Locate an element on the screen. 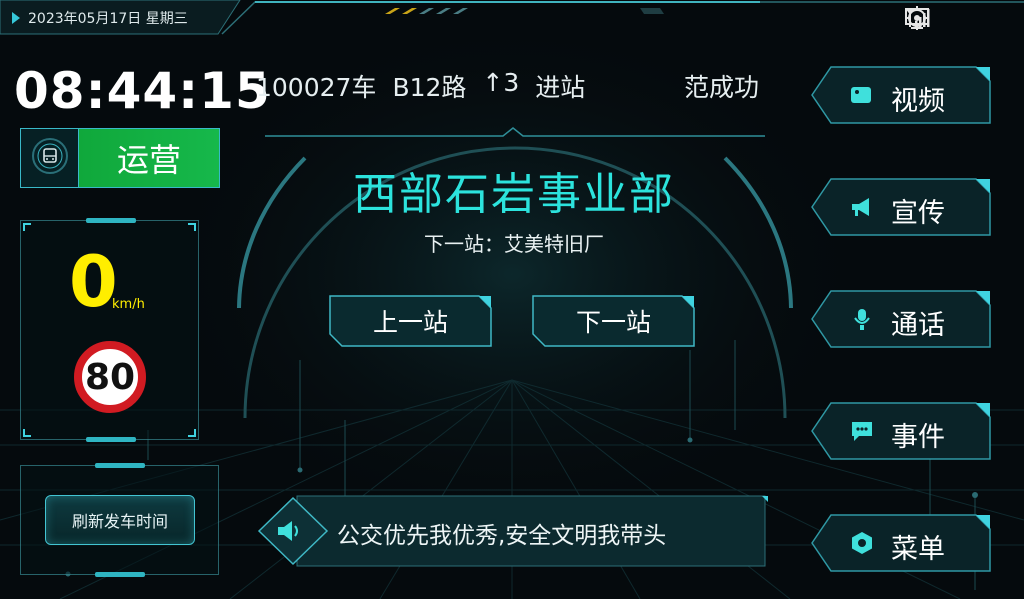  previous-stop-label: 上一站 is located at coordinates (410, 322).